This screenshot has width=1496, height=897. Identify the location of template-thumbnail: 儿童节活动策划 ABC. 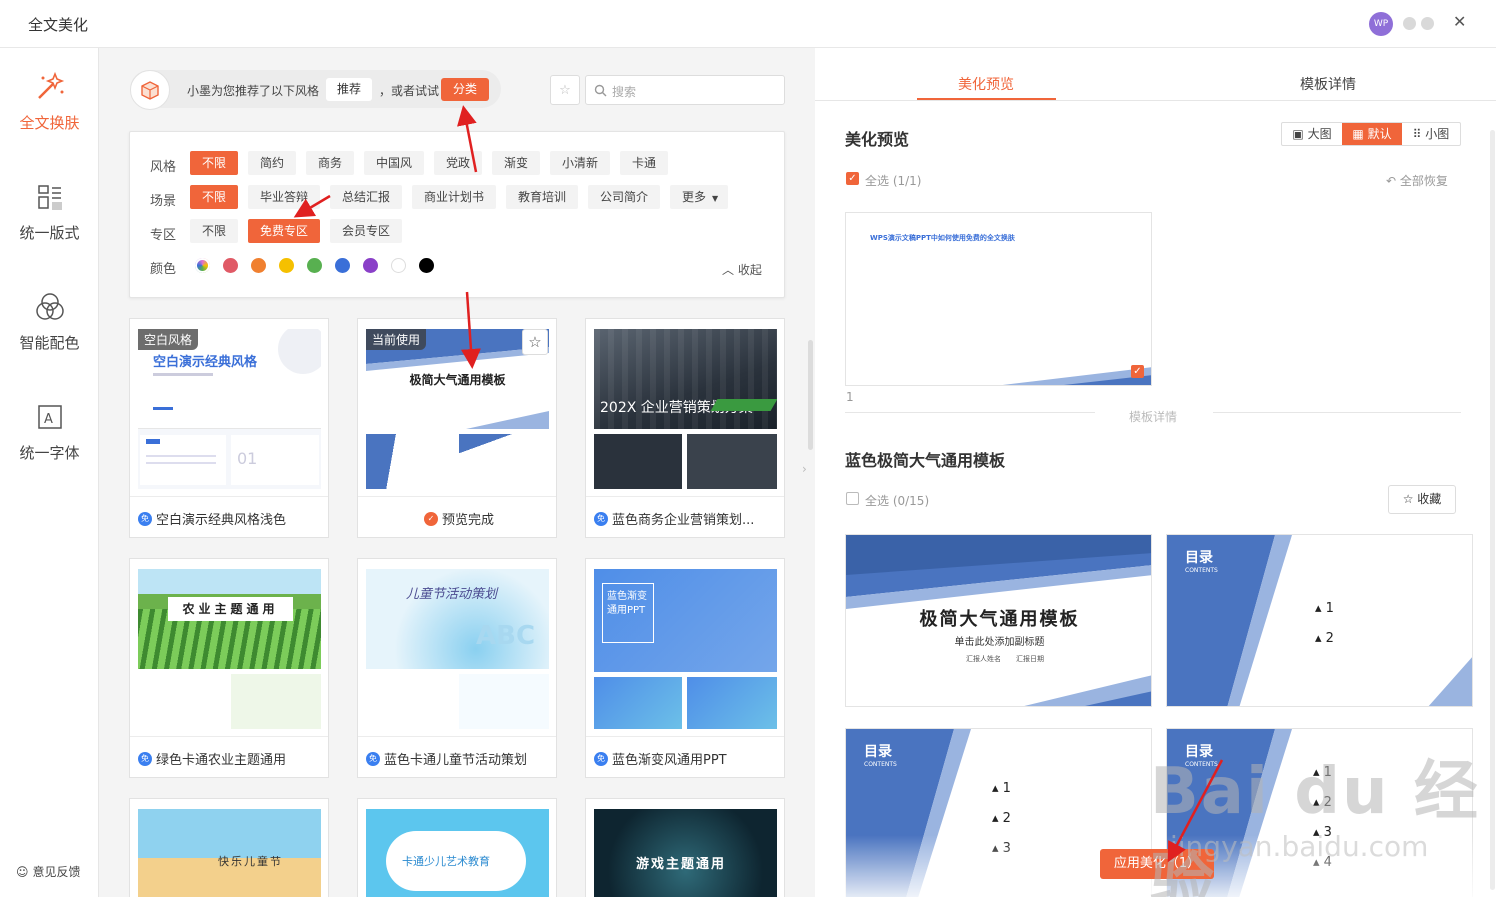
(457, 649).